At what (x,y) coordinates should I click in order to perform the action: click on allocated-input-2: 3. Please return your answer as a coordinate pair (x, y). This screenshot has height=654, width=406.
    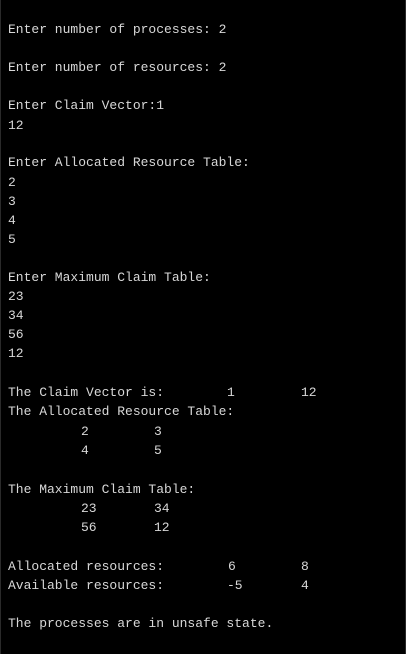
    Looking at the image, I should click on (12, 201).